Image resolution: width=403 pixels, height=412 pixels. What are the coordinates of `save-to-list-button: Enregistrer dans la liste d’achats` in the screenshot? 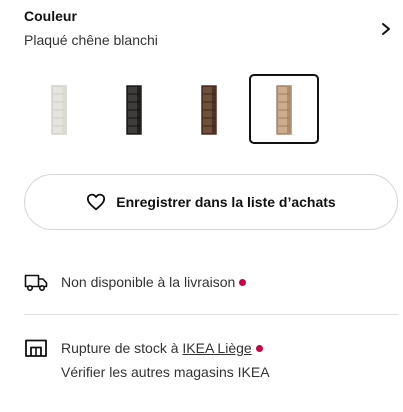 It's located at (211, 202).